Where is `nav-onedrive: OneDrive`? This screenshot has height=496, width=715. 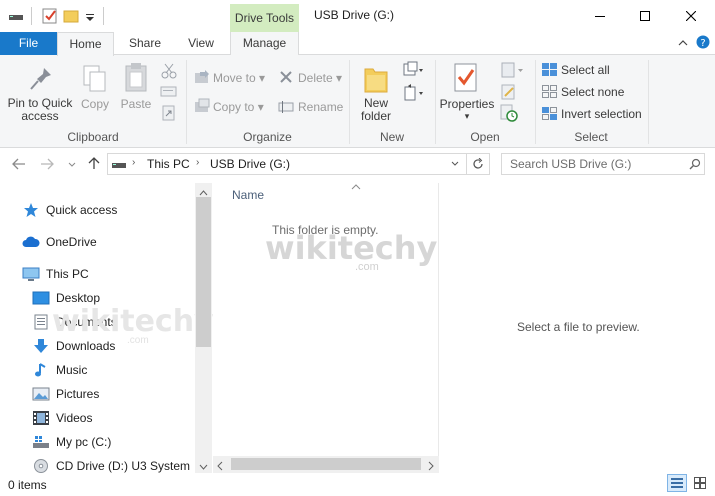 nav-onedrive: OneDrive is located at coordinates (59, 242).